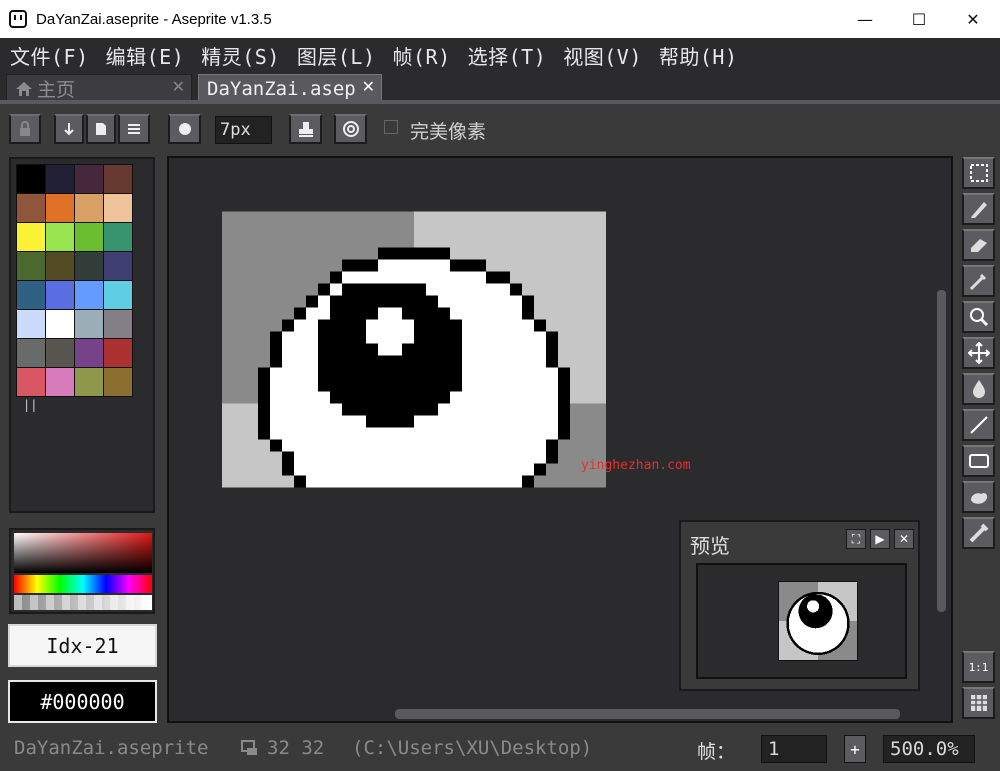 This screenshot has height=771, width=1000. Describe the element at coordinates (978, 497) in the screenshot. I see `tool-contour` at that location.